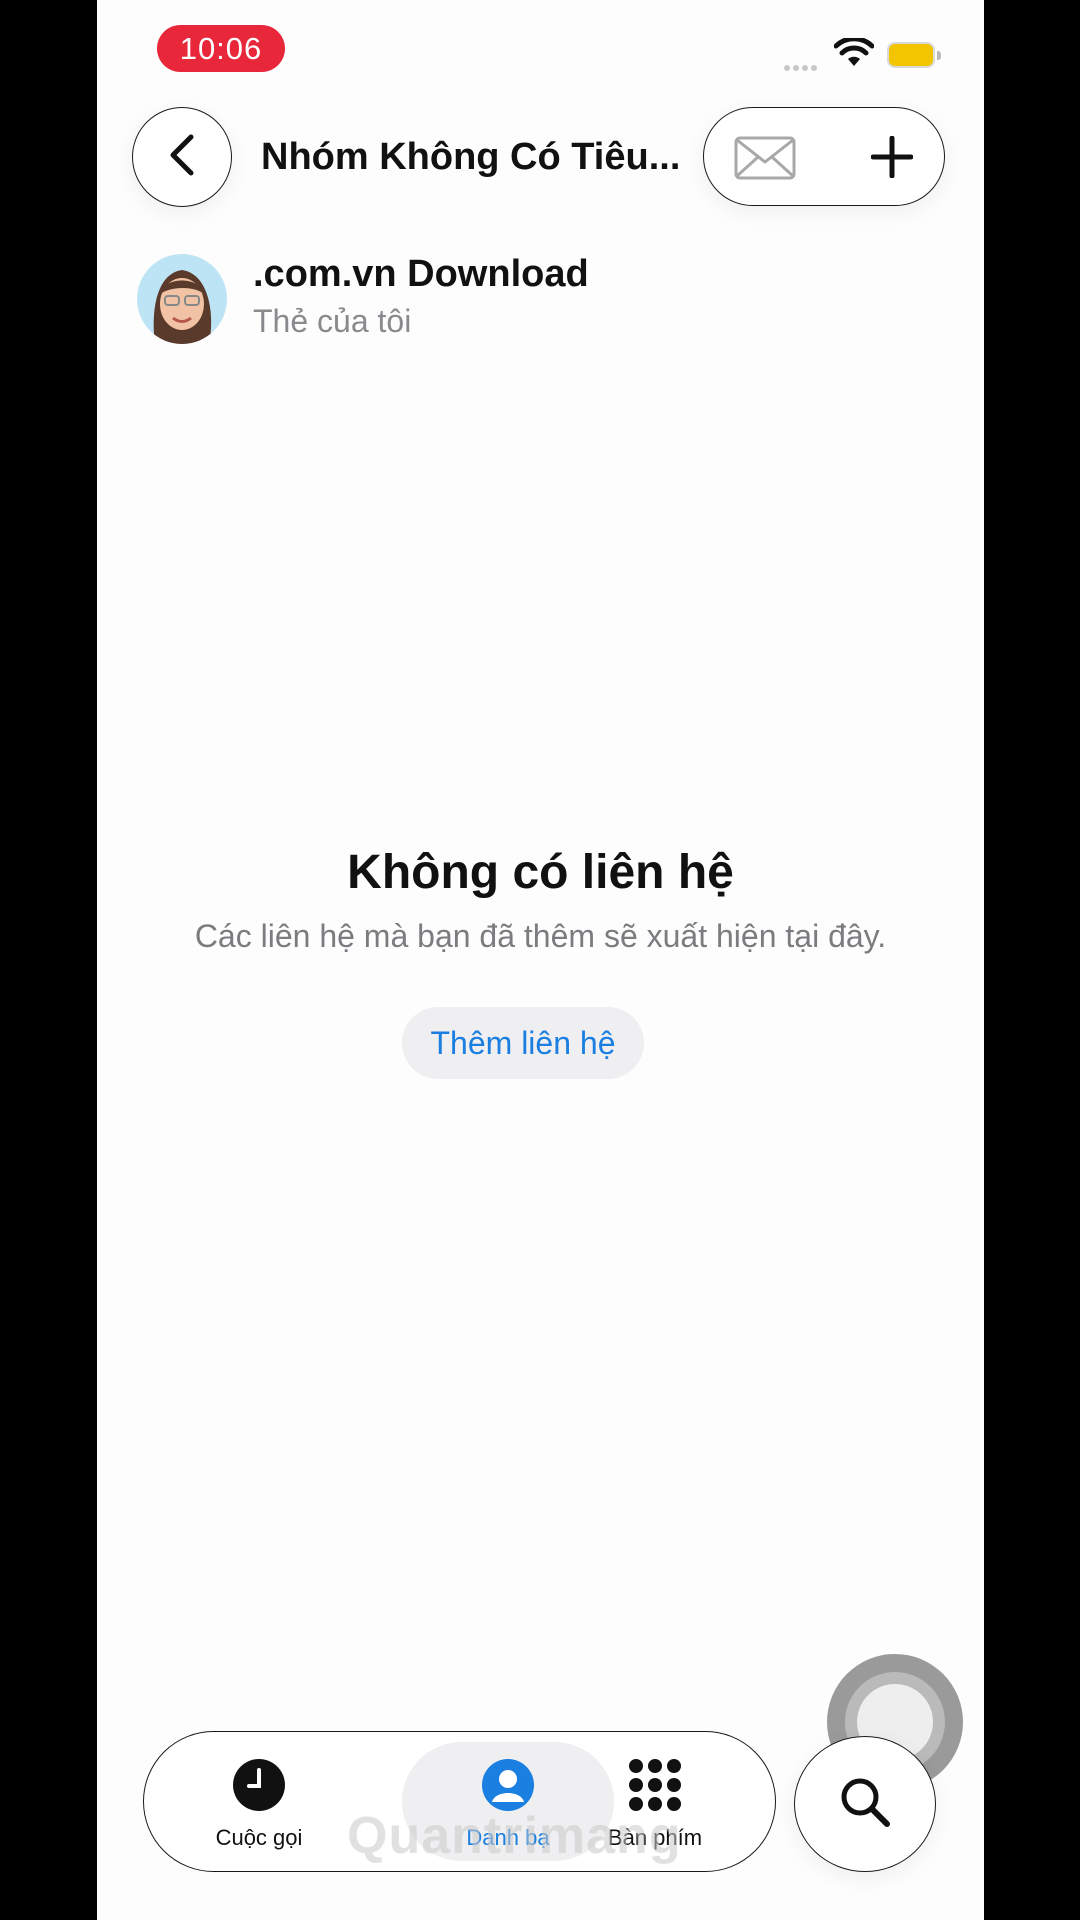 Image resolution: width=1080 pixels, height=1920 pixels. I want to click on empty-state-title: Không có liên hệ, so click(540, 872).